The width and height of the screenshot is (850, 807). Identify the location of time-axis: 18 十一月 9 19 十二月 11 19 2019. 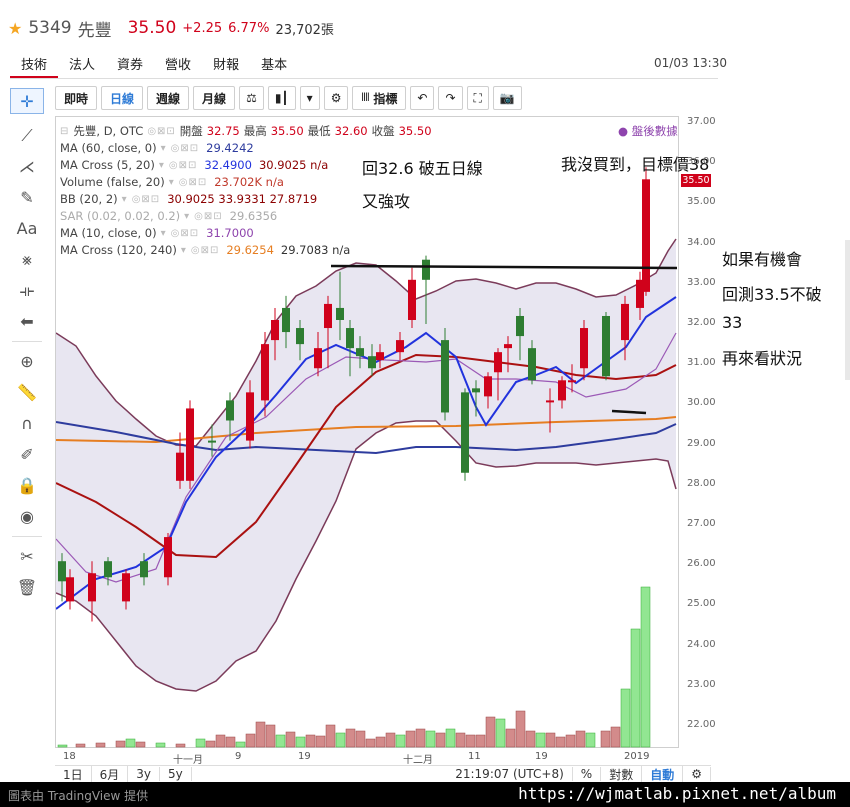
(367, 757).